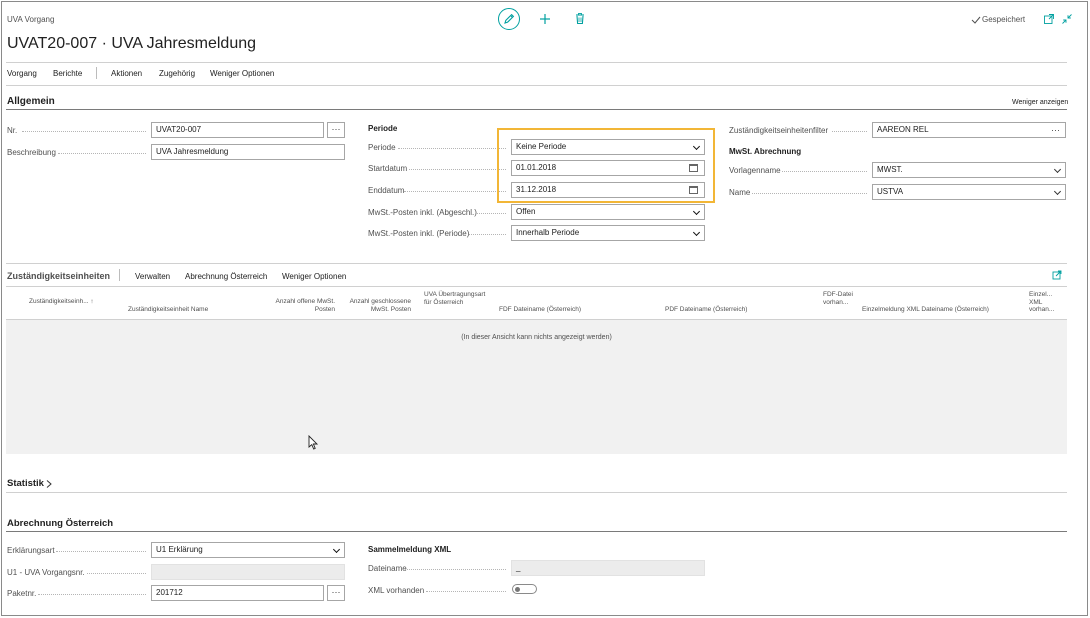  Describe the element at coordinates (969, 130) in the screenshot. I see `zust-filter-field: AAREON REL ···` at that location.